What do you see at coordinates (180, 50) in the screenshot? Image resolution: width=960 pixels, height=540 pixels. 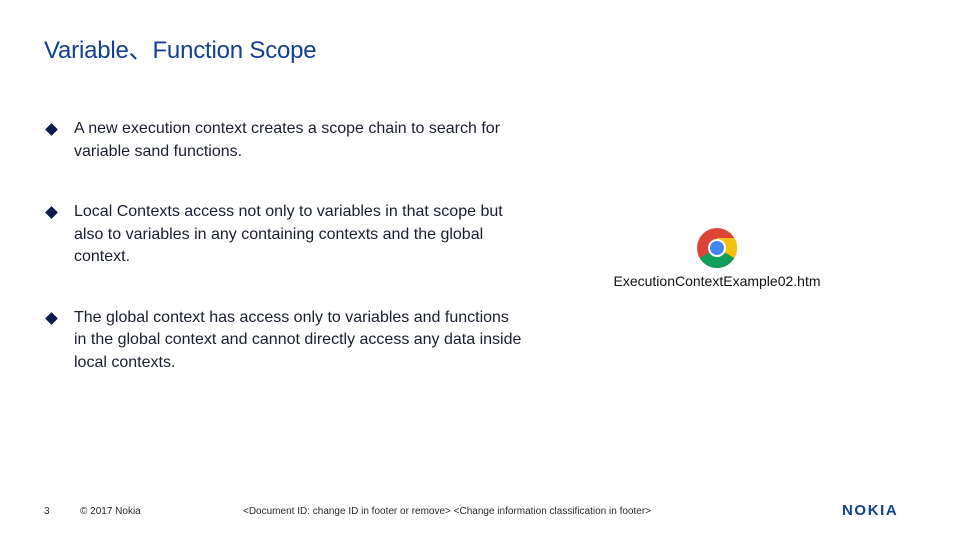 I see `slide-title: Variable、Function Scope` at bounding box center [180, 50].